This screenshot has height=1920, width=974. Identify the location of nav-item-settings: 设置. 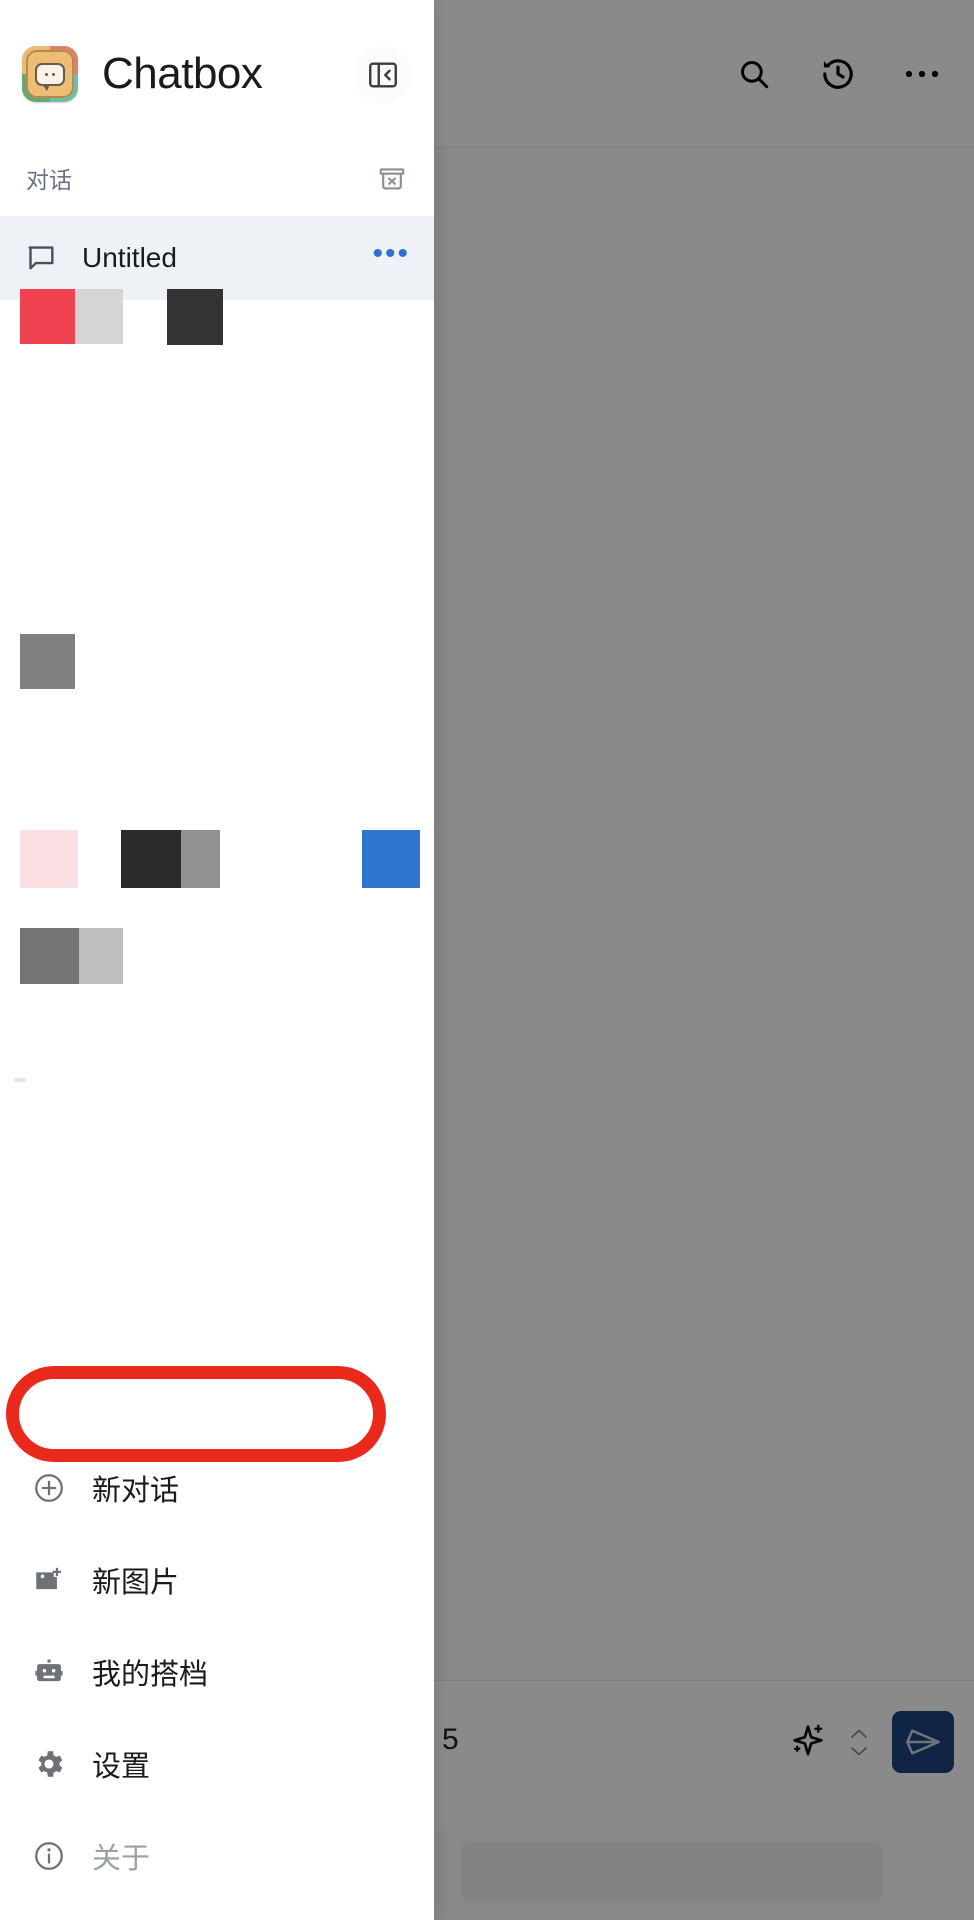
(217, 1764).